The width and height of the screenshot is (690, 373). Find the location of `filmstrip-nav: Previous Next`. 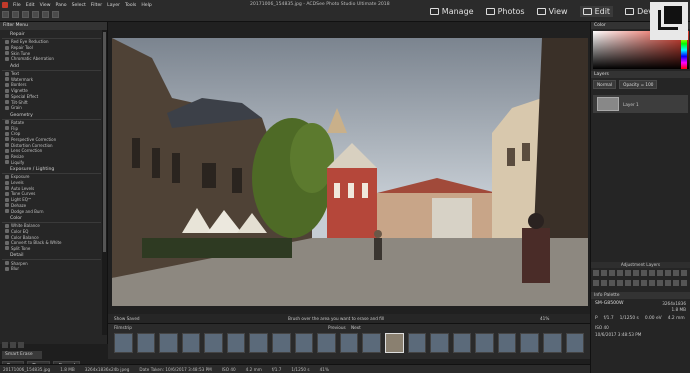

filmstrip-nav: Previous Next is located at coordinates (344, 327).